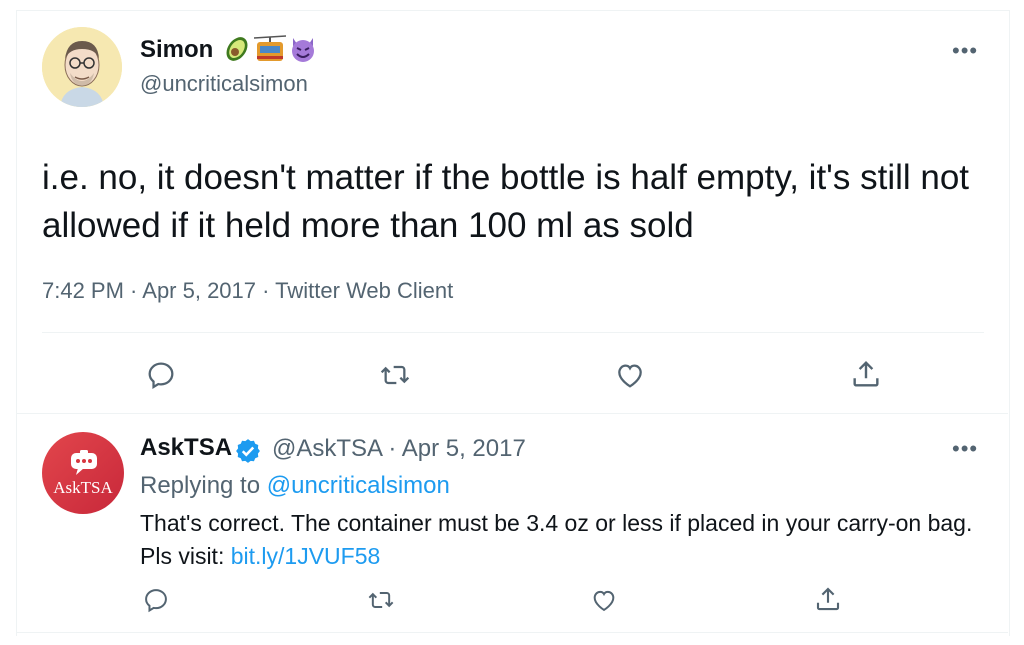 The image size is (1024, 645). What do you see at coordinates (303, 50) in the screenshot?
I see `smiling-imp-icon` at bounding box center [303, 50].